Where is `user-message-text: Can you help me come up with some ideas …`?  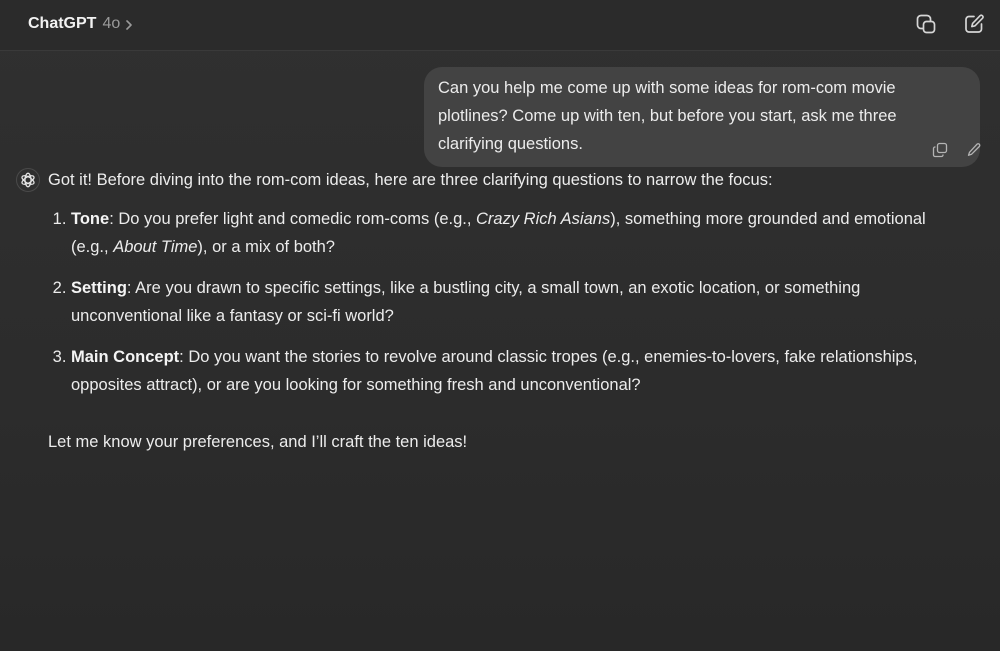
user-message-text: Can you help me come up with some ideas … is located at coordinates (667, 116).